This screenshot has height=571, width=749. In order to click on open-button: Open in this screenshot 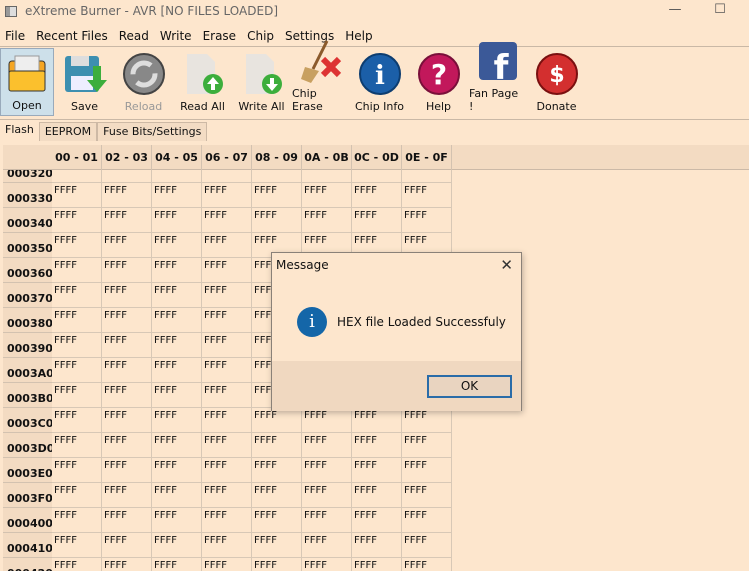, I will do `click(27, 82)`.